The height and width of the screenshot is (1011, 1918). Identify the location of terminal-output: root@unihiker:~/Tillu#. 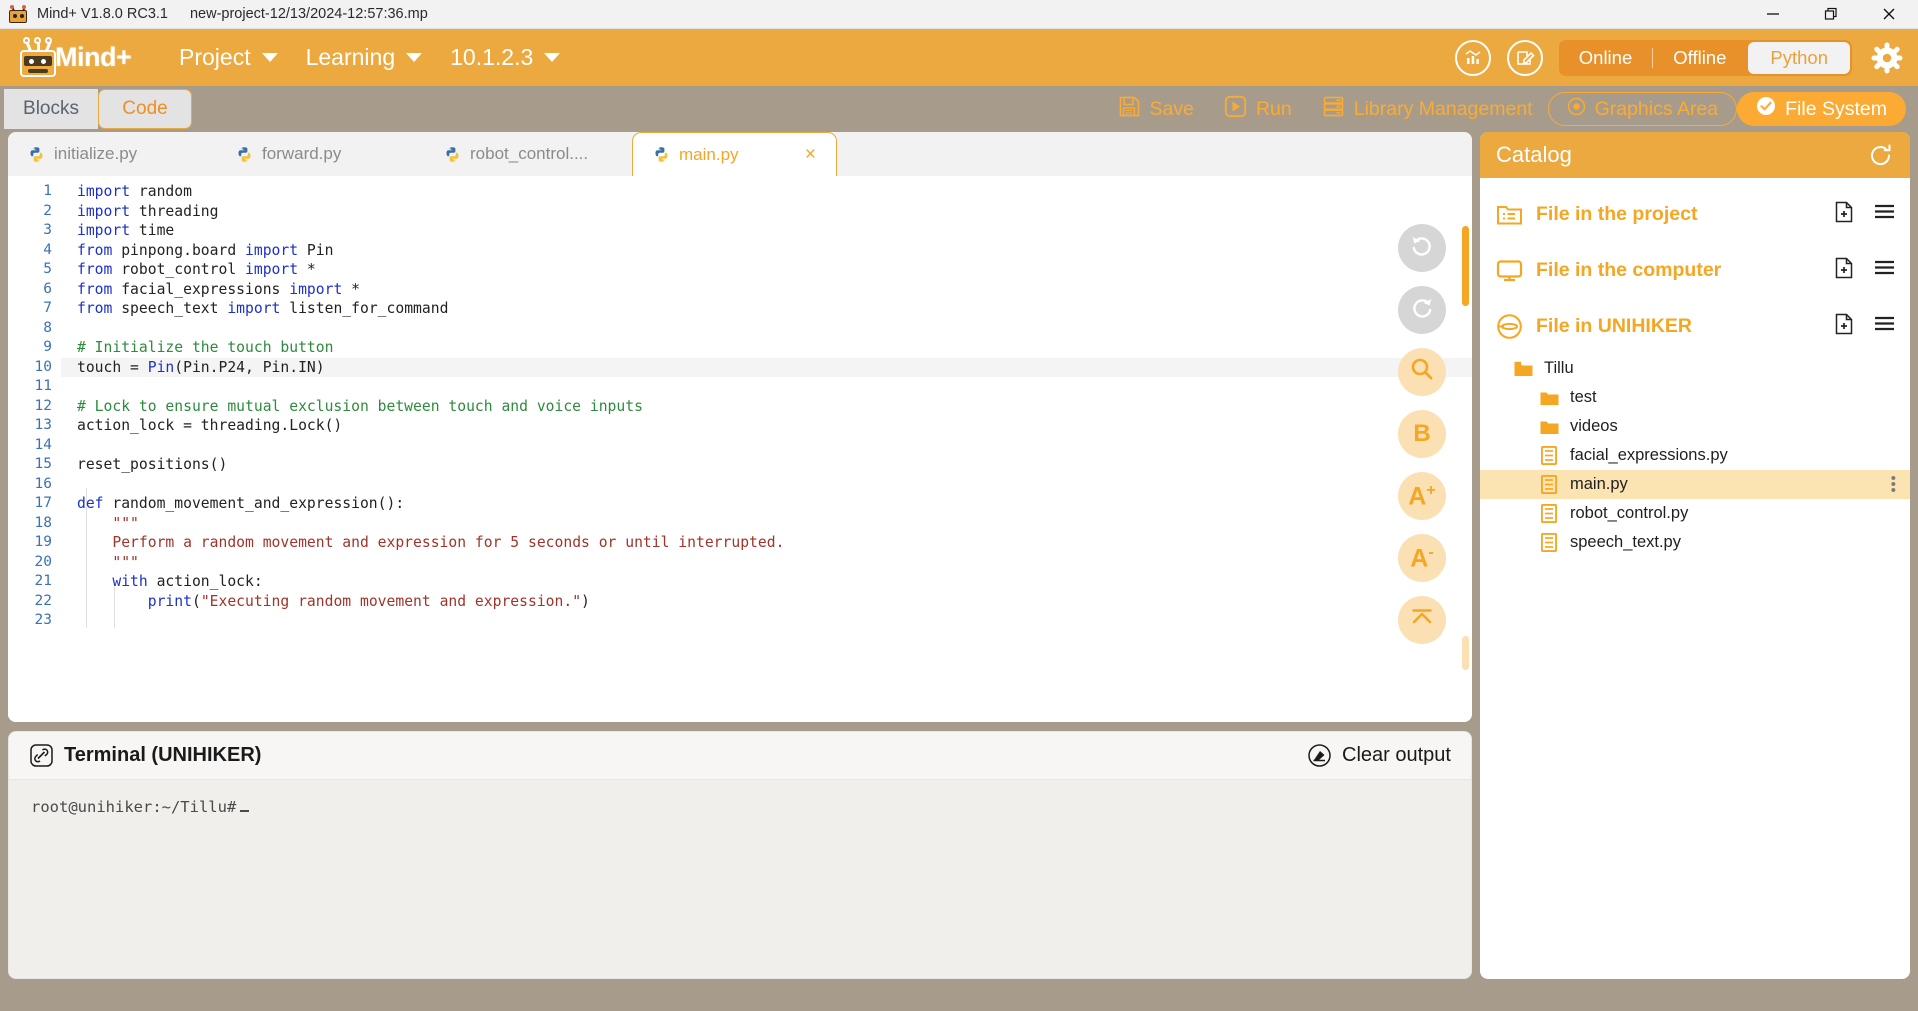
(740, 879).